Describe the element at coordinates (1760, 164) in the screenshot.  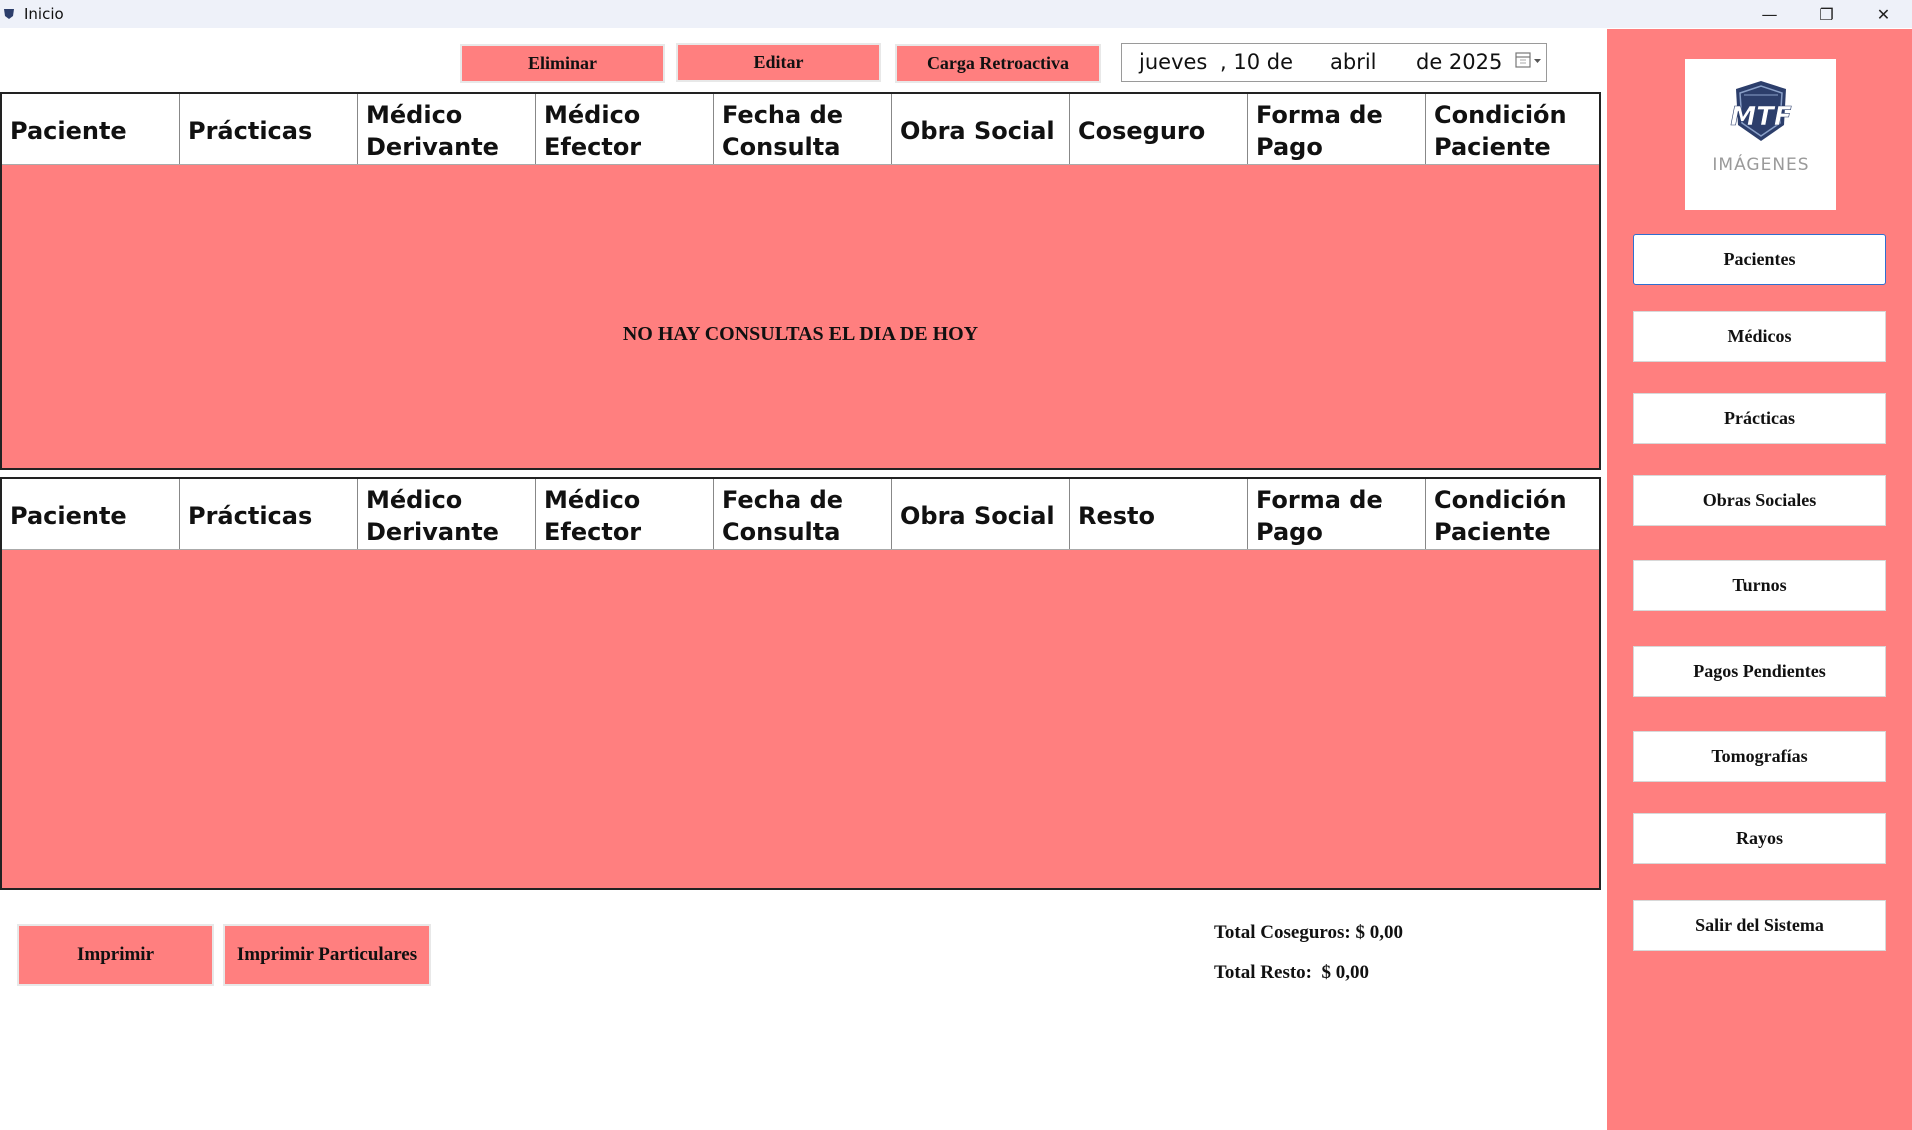
I see `logo-subtitle: IMÁGENES` at that location.